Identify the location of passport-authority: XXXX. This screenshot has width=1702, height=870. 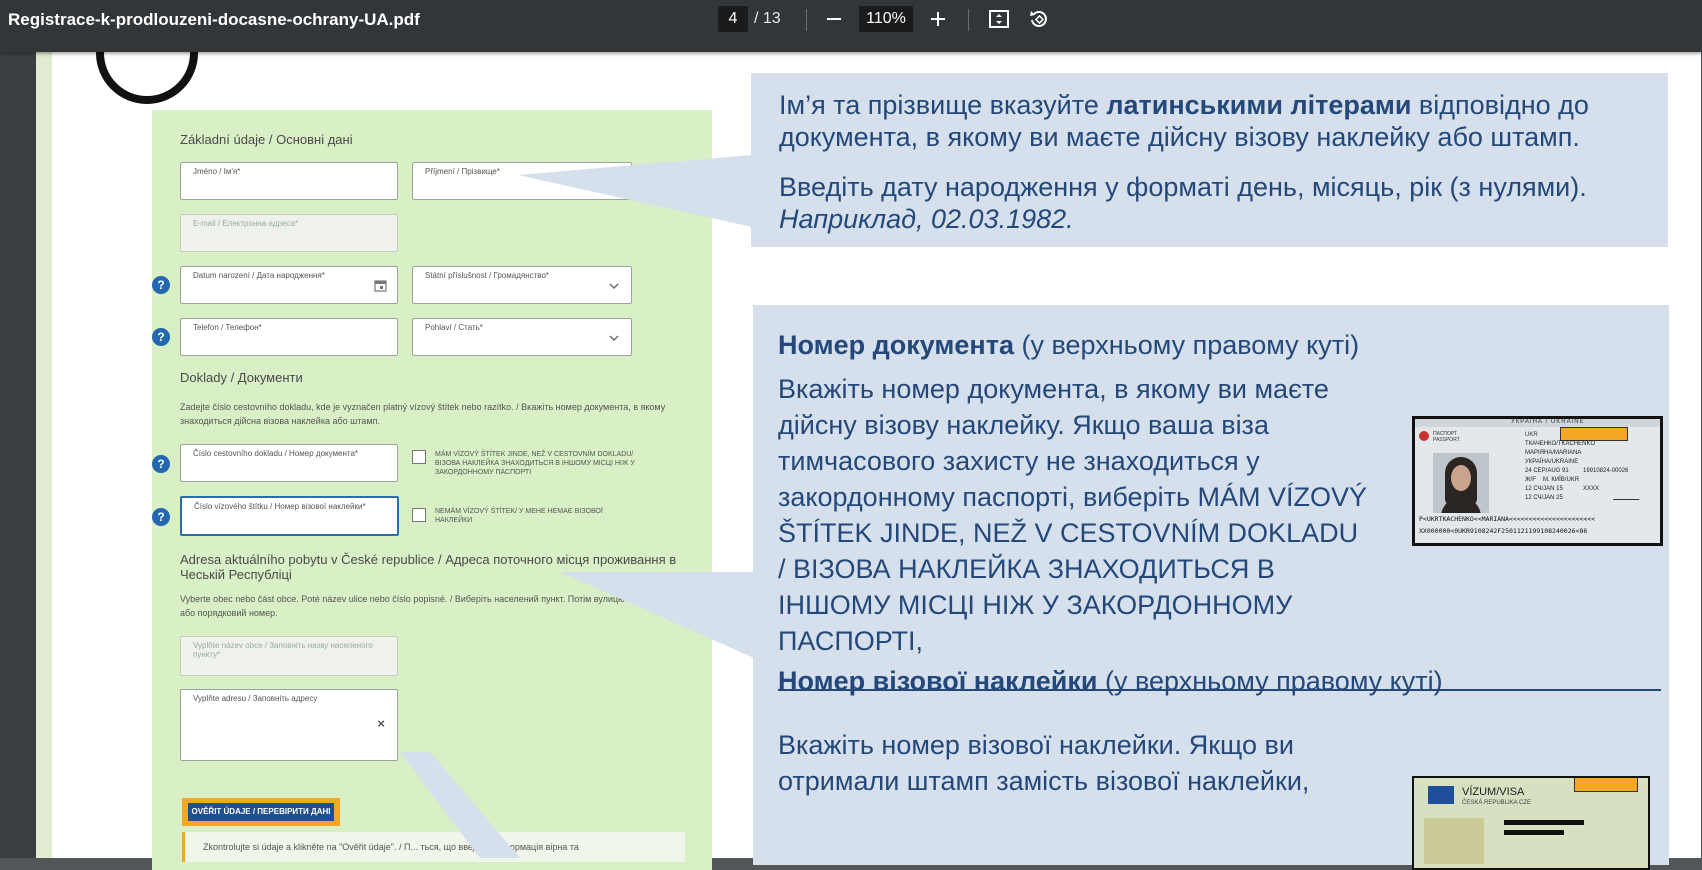
(1591, 489).